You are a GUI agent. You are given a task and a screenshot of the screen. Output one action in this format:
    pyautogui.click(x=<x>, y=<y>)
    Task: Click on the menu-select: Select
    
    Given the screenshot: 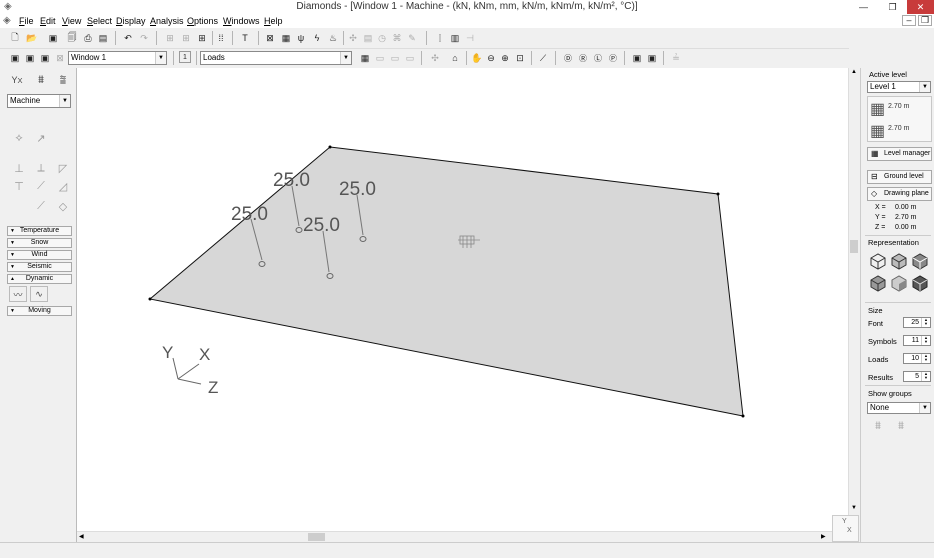 What is the action you would take?
    pyautogui.click(x=99, y=21)
    